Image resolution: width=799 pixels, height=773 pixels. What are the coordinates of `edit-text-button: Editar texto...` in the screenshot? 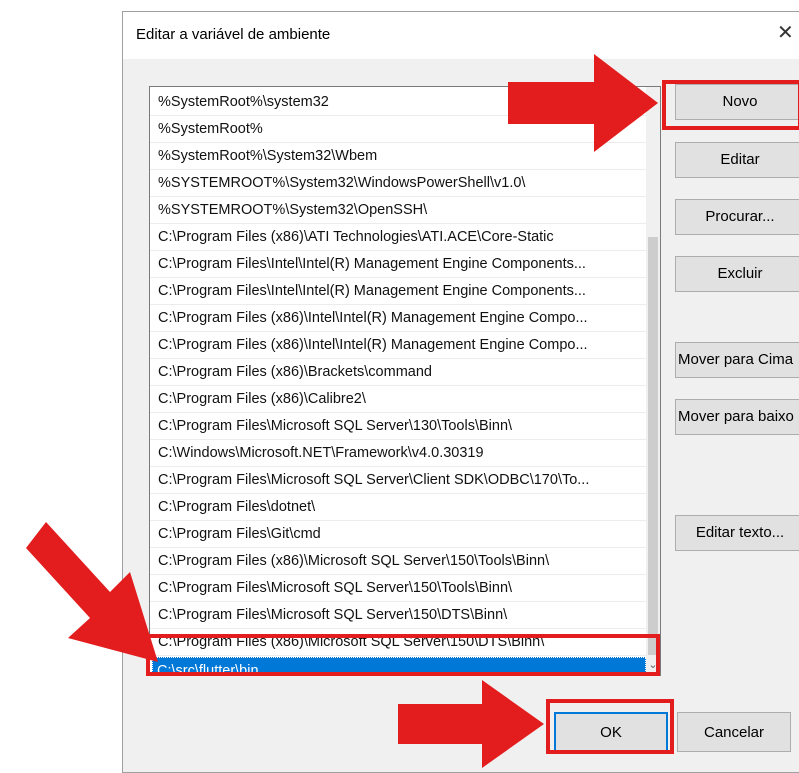 It's located at (737, 533).